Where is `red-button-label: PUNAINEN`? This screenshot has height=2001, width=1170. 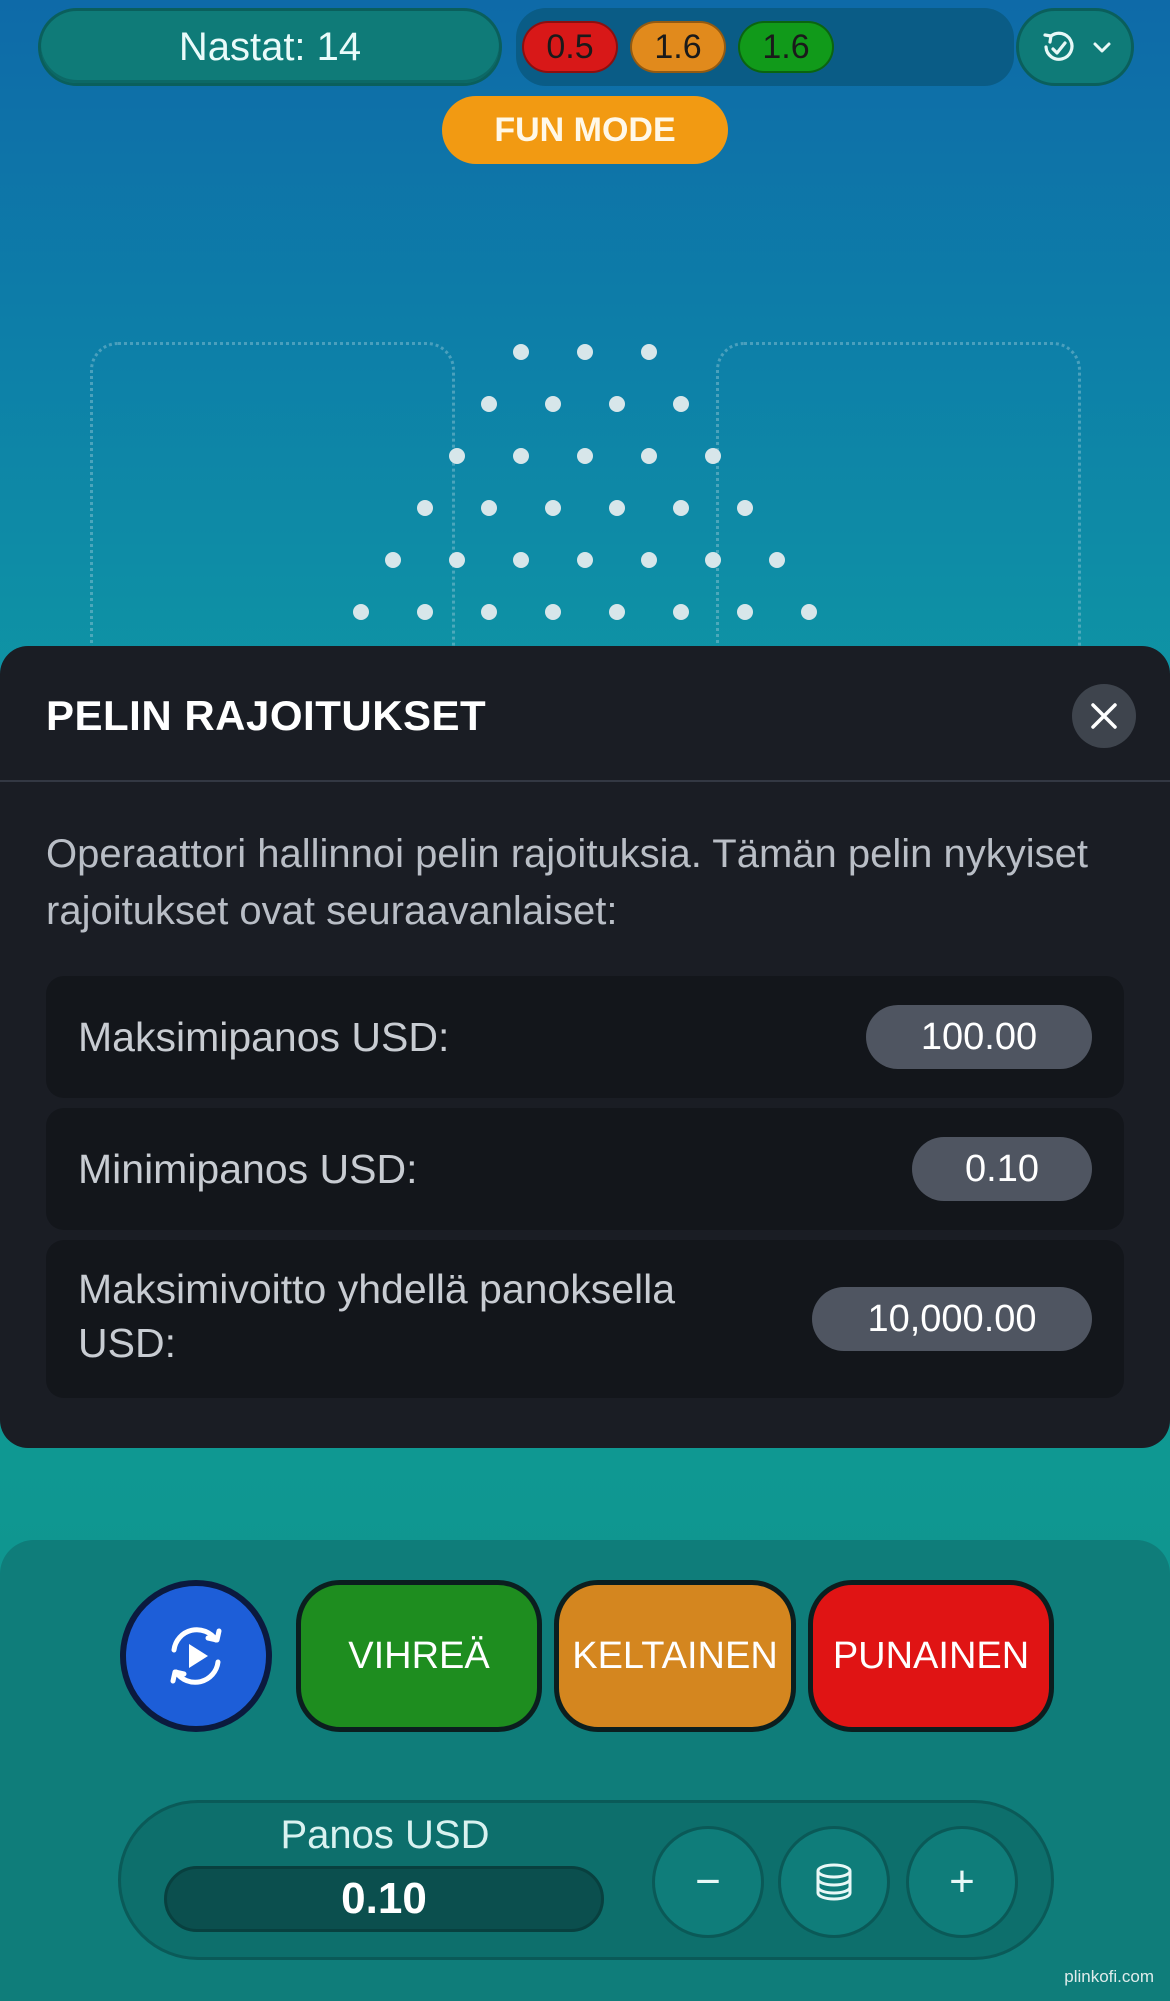 red-button-label: PUNAINEN is located at coordinates (931, 1655).